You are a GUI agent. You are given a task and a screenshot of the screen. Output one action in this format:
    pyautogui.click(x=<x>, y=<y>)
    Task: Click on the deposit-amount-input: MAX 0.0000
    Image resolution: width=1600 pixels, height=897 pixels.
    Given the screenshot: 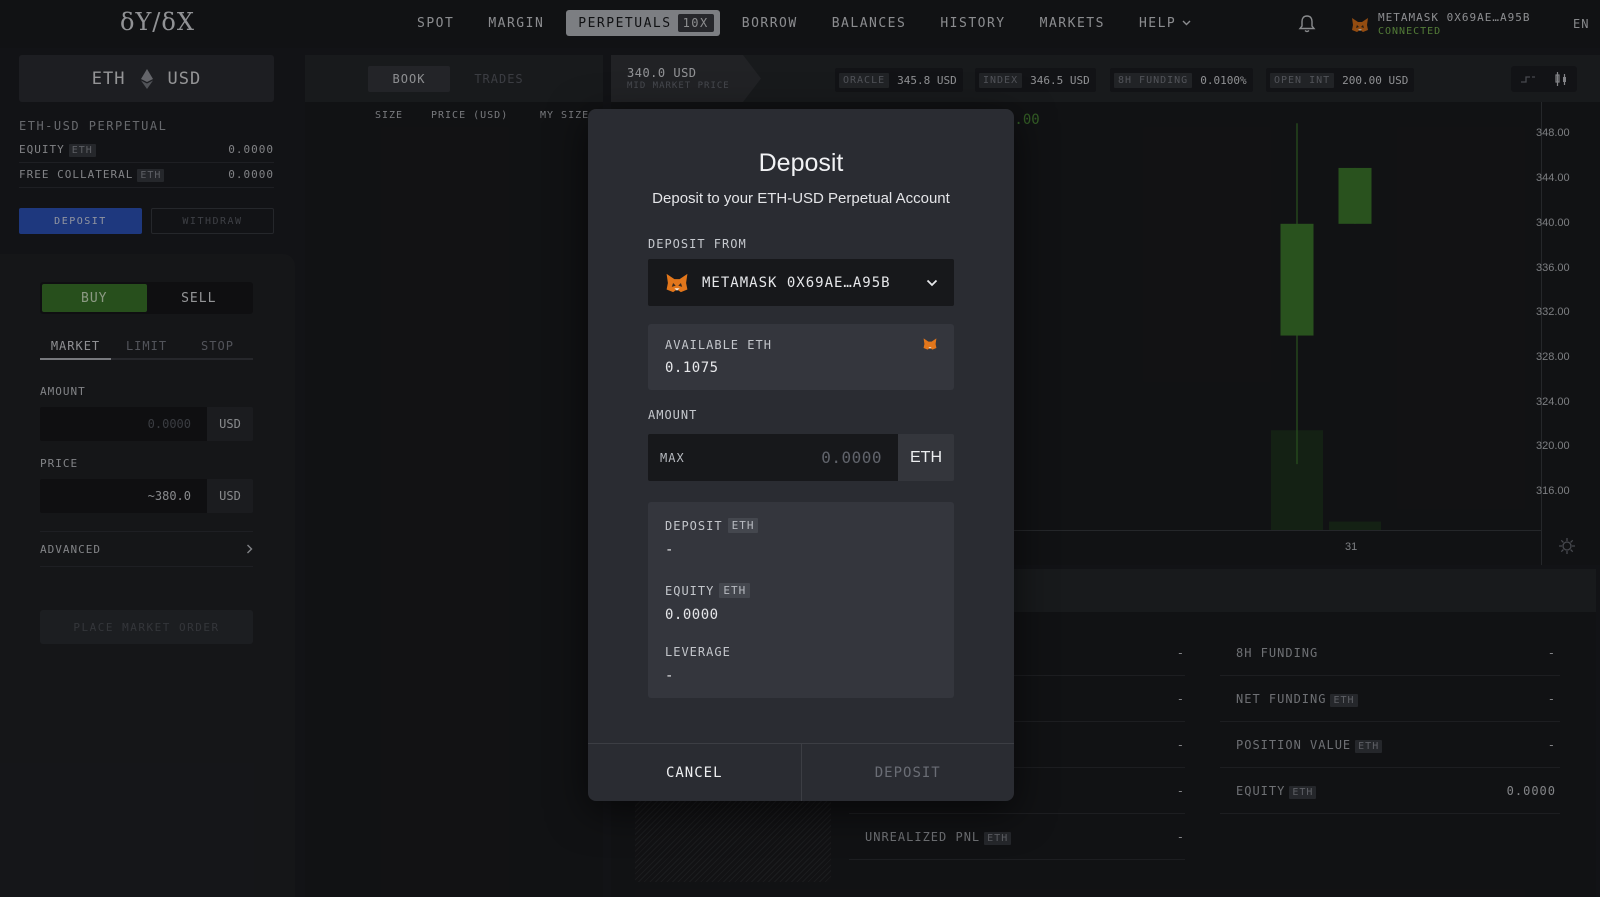 What is the action you would take?
    pyautogui.click(x=773, y=457)
    